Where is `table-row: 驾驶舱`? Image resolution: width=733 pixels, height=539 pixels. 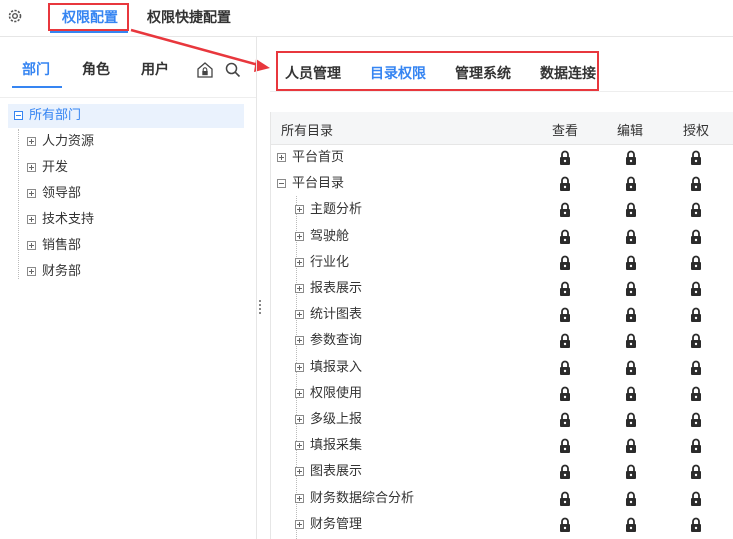
table-row: 驾驶舱 is located at coordinates (322, 237).